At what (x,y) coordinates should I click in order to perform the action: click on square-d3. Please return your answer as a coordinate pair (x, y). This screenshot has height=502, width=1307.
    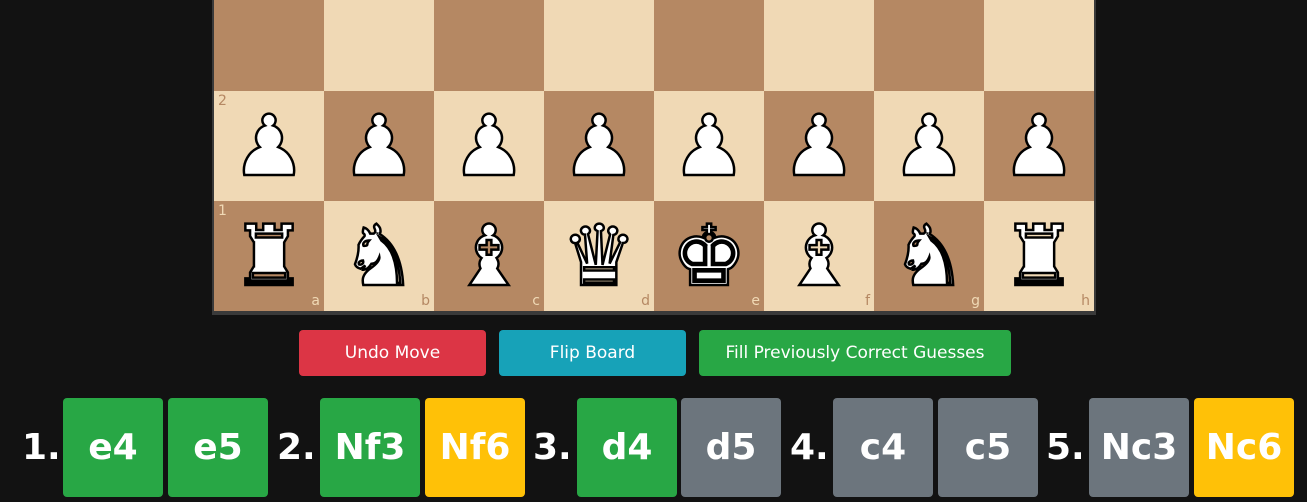
    Looking at the image, I should click on (599, 45).